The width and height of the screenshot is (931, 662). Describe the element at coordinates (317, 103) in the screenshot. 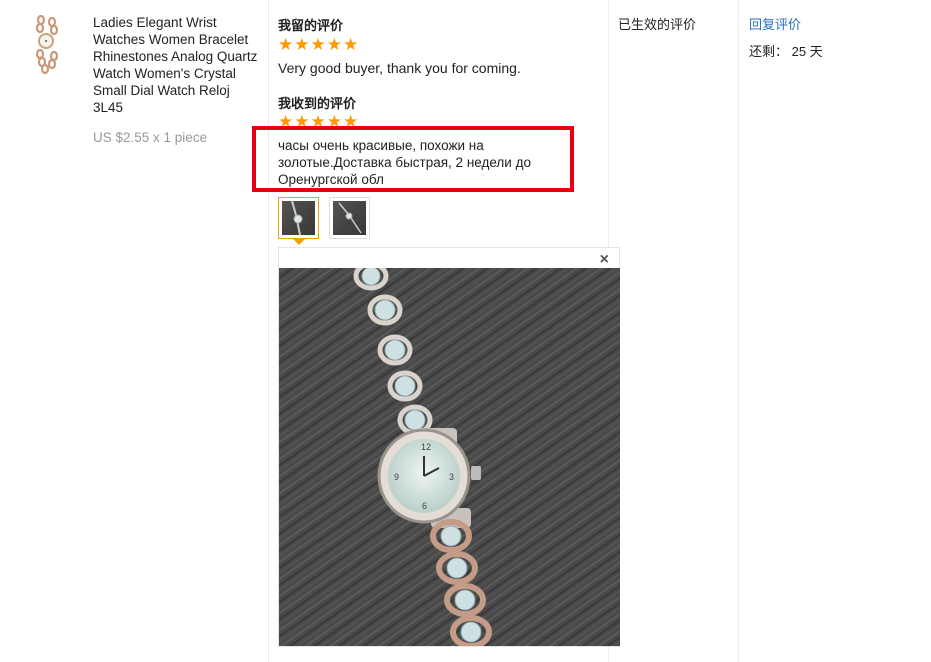

I see `received-feedback-title: 我收到的评价` at that location.